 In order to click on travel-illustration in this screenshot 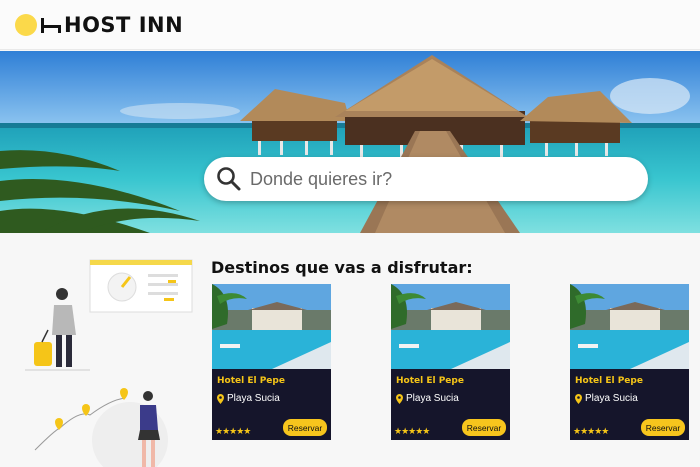, I will do `click(109, 363)`.